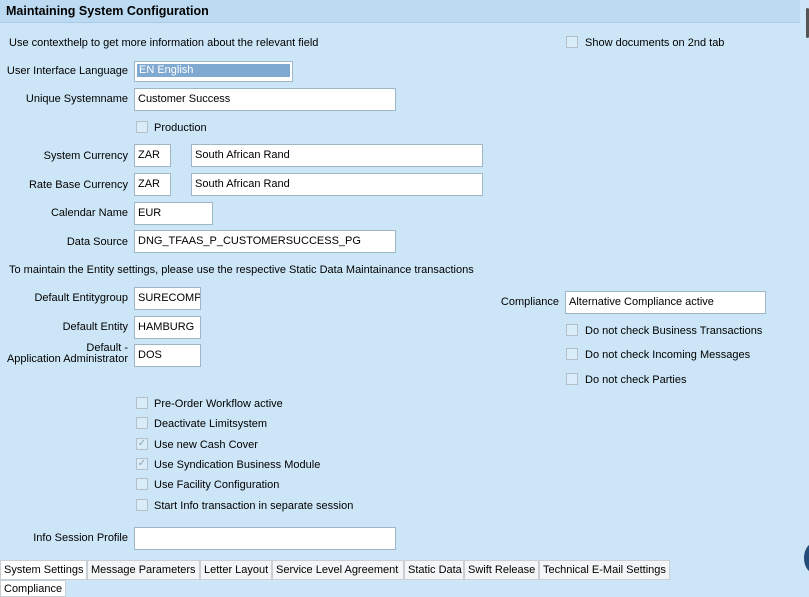  What do you see at coordinates (636, 380) in the screenshot?
I see `no-check-parties-label: Do not check Parties` at bounding box center [636, 380].